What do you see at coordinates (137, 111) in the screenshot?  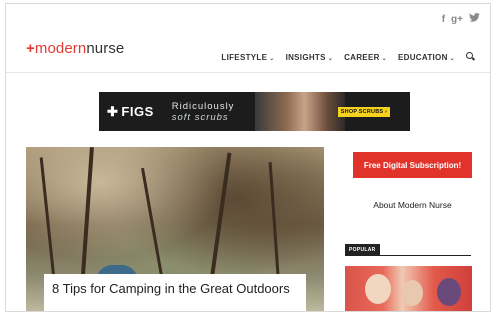 I see `ad-brand-name: FIGS` at bounding box center [137, 111].